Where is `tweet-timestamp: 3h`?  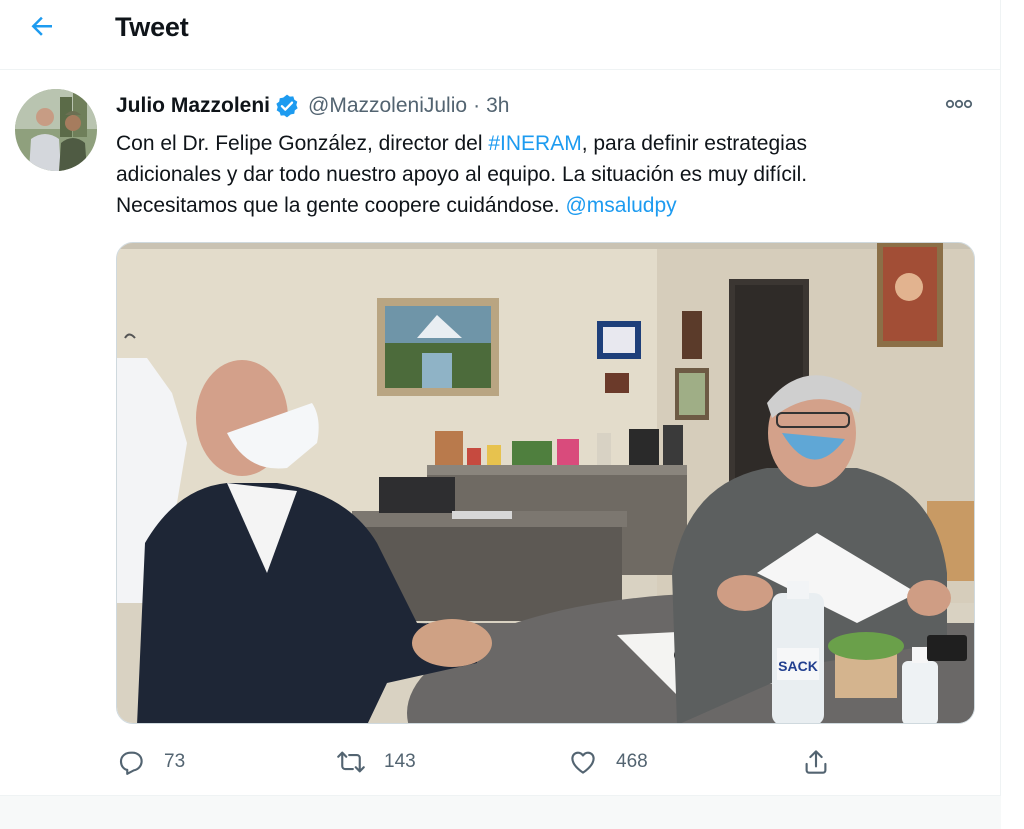 tweet-timestamp: 3h is located at coordinates (497, 106).